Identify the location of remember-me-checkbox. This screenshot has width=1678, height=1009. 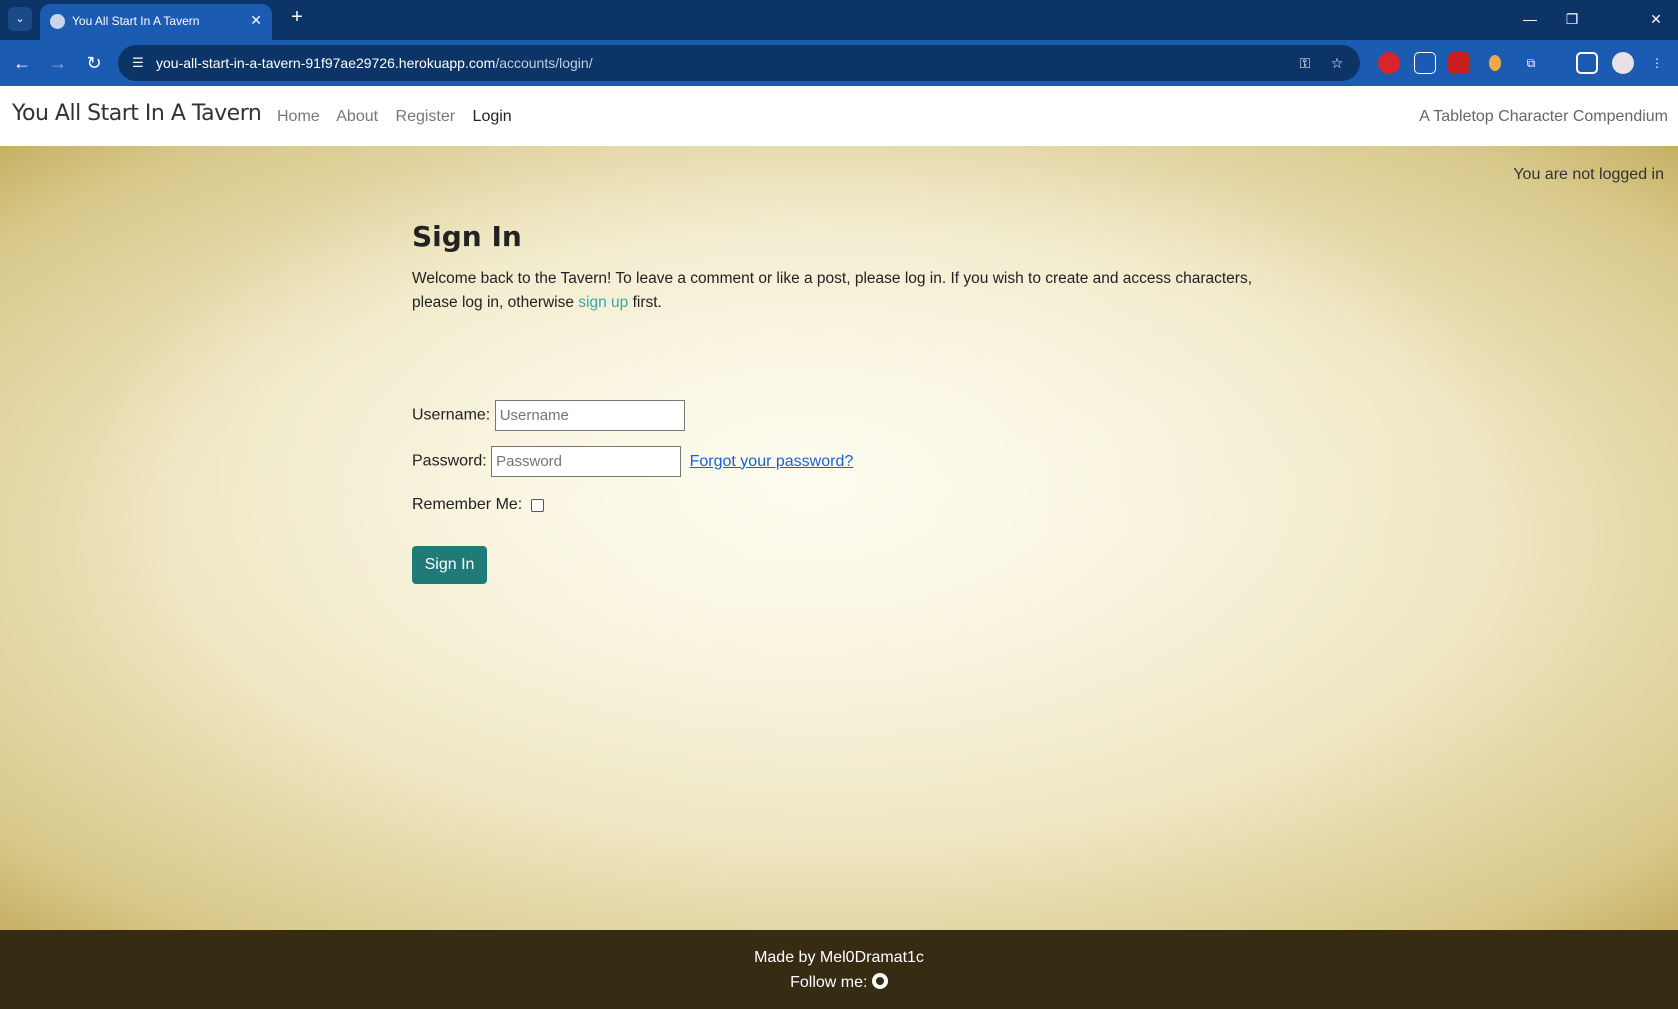
(537, 505).